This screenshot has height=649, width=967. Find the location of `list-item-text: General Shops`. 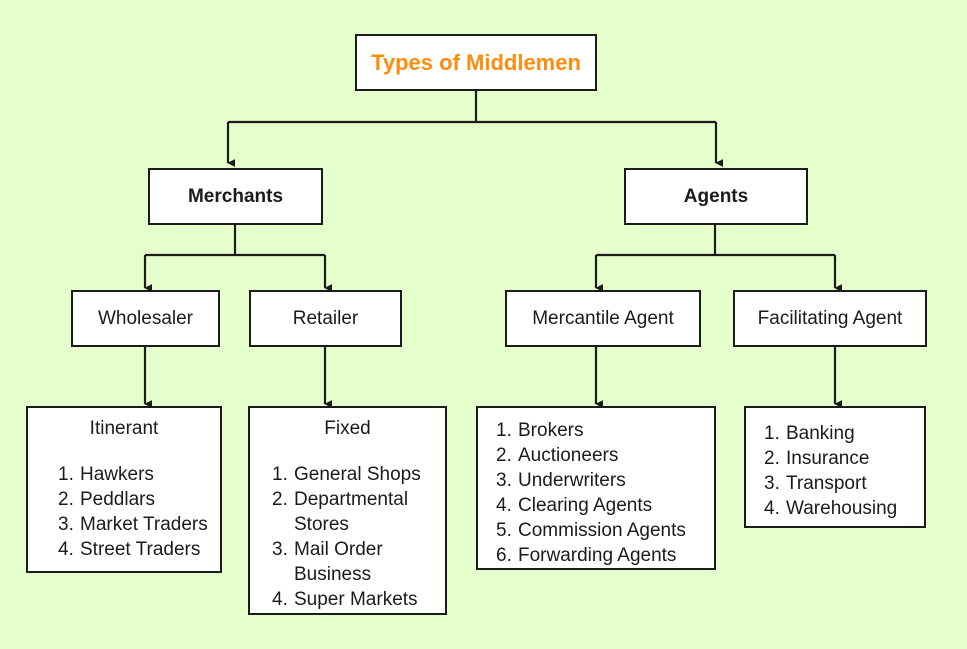

list-item-text: General Shops is located at coordinates (357, 474).